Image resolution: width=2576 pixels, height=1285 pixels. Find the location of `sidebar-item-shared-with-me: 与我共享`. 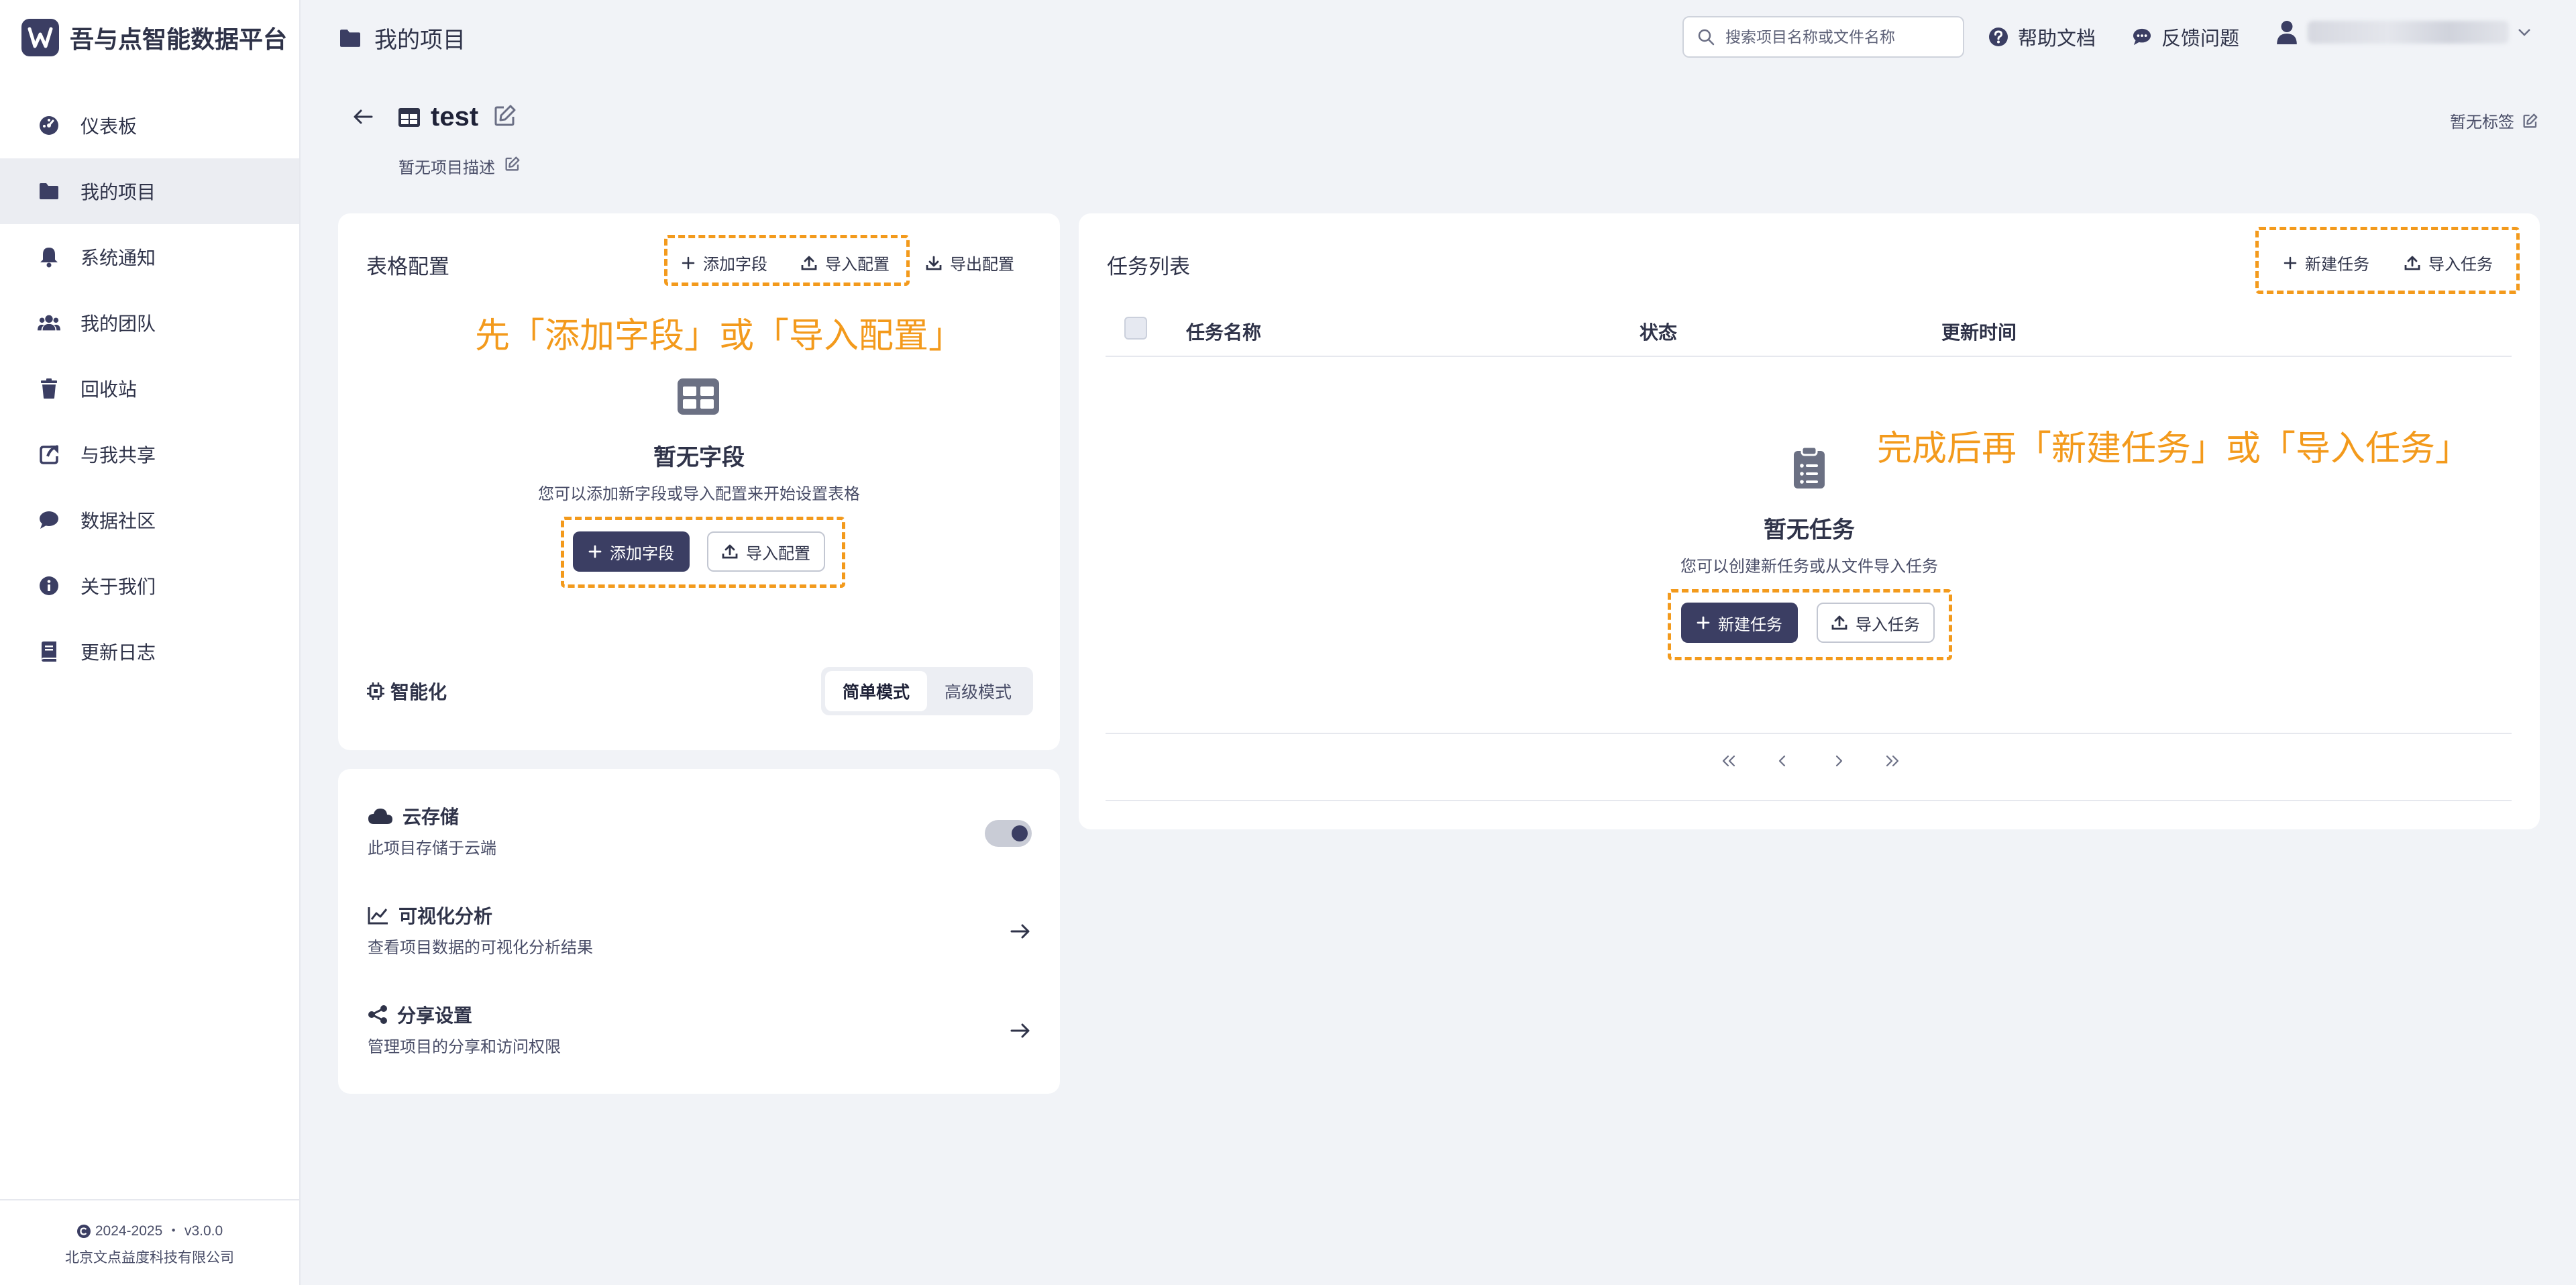

sidebar-item-shared-with-me: 与我共享 is located at coordinates (149, 454).